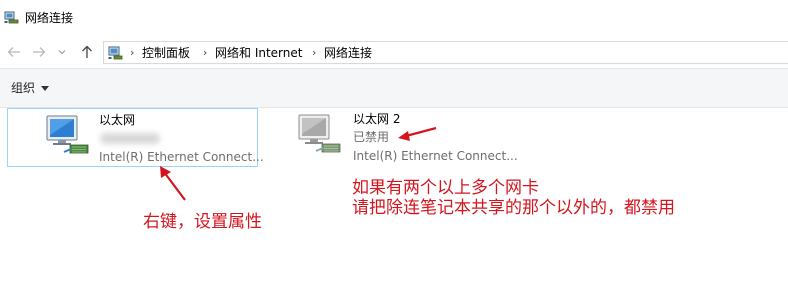 The width and height of the screenshot is (788, 287). What do you see at coordinates (49, 18) in the screenshot?
I see `window-title: 网络连接` at bounding box center [49, 18].